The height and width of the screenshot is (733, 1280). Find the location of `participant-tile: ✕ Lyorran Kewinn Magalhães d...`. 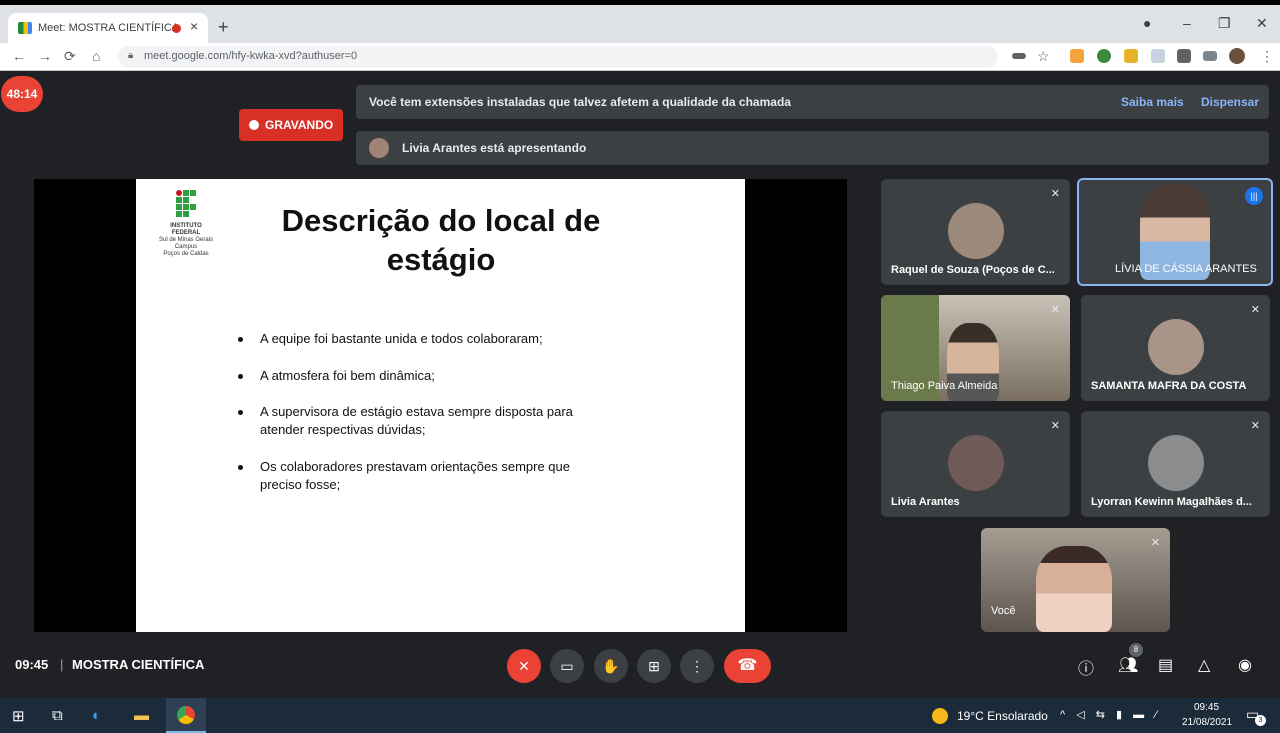

participant-tile: ✕ Lyorran Kewinn Magalhães d... is located at coordinates (1175, 464).